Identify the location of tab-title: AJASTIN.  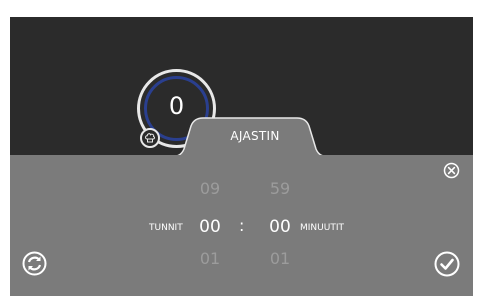
(255, 136).